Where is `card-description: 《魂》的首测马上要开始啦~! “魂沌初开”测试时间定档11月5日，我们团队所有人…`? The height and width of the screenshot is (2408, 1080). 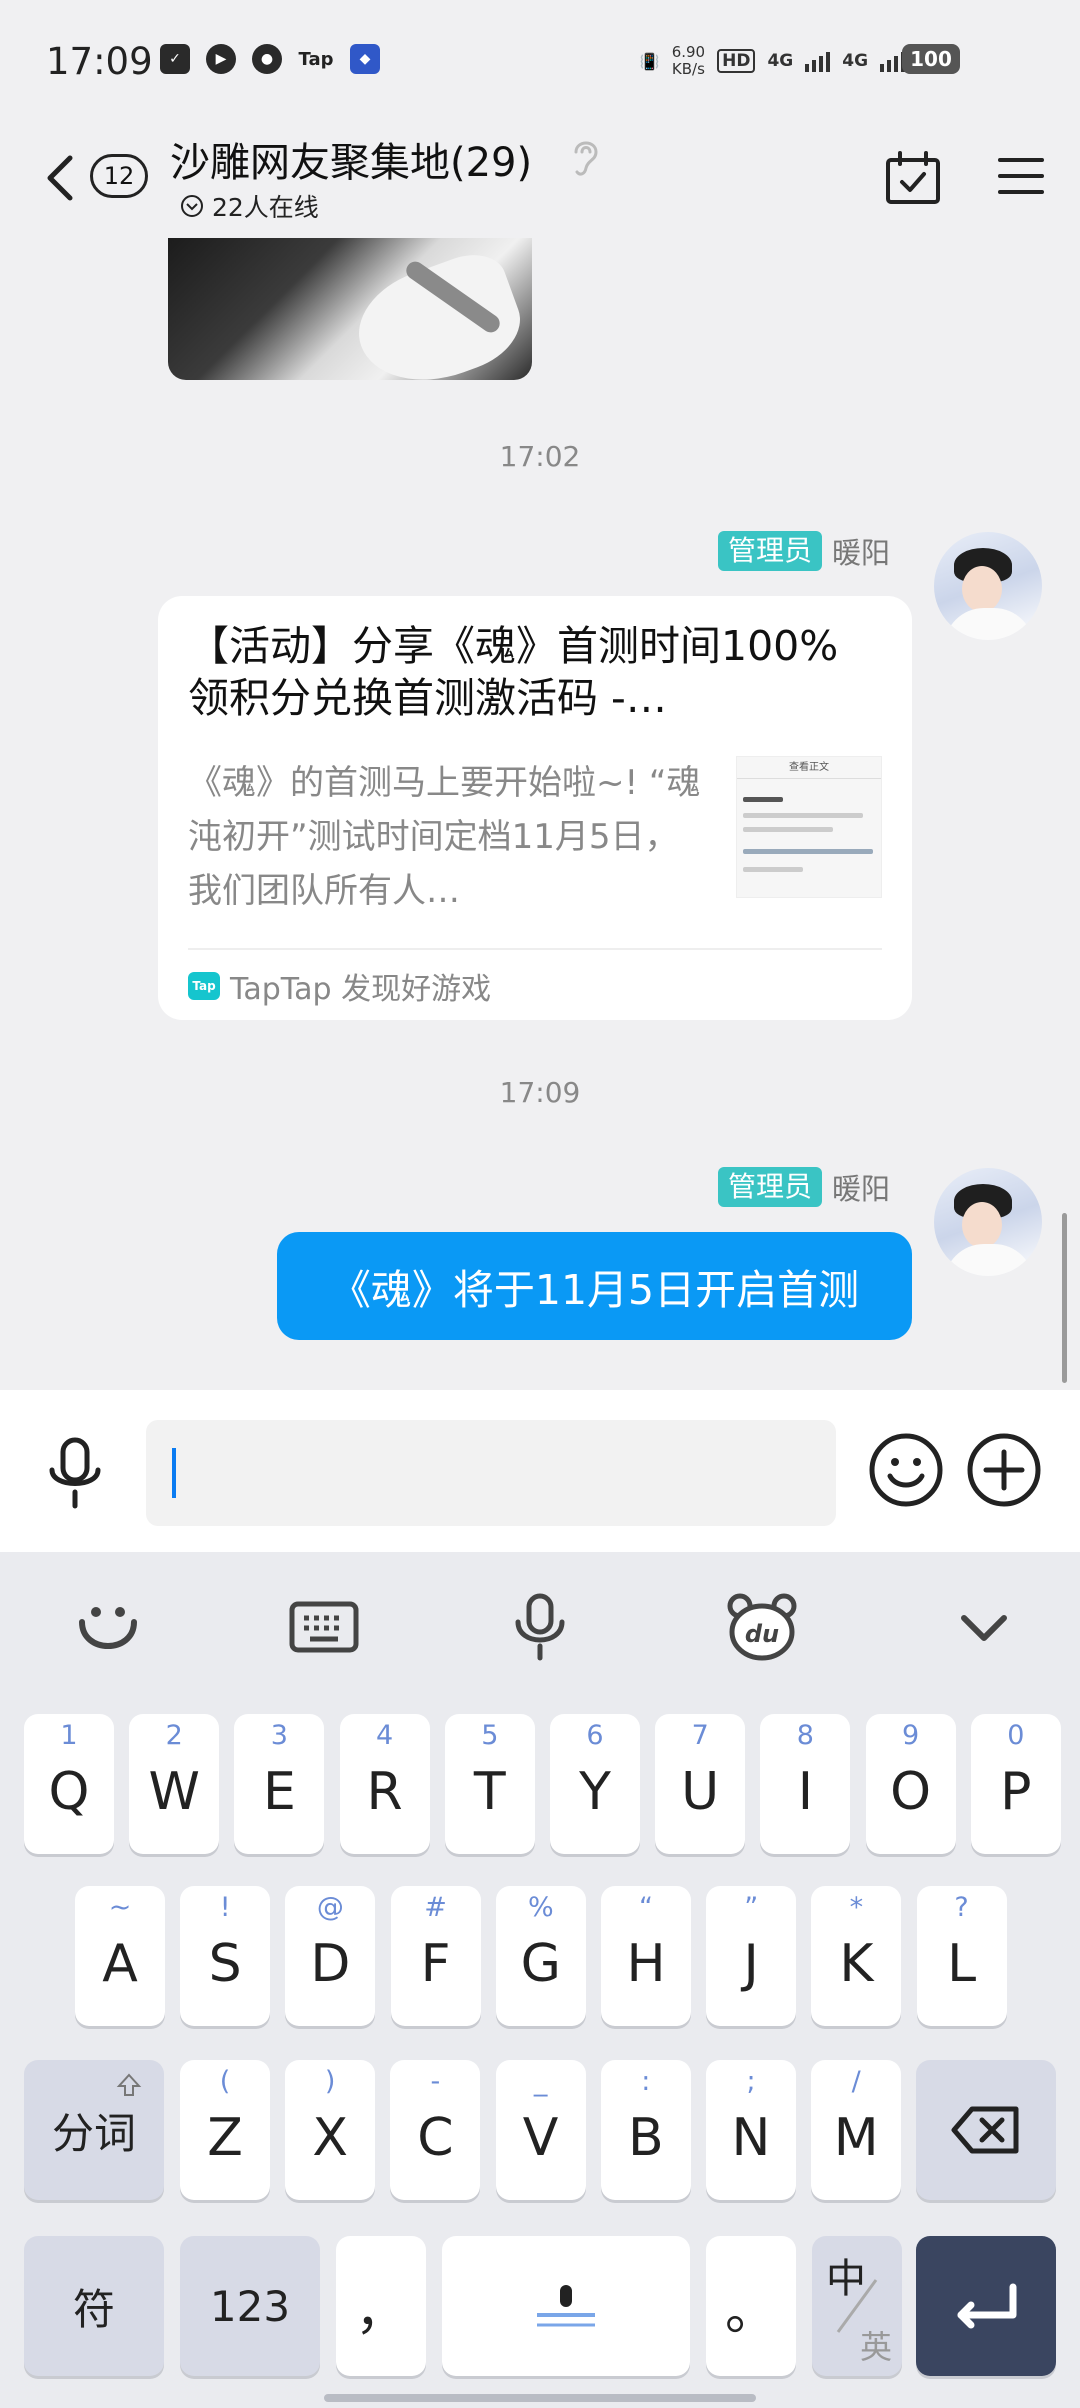 card-description: 《魂》的首测马上要开始啦~! “魂沌初开”测试时间定档11月5日，我们团队所有人… is located at coordinates (444, 837).